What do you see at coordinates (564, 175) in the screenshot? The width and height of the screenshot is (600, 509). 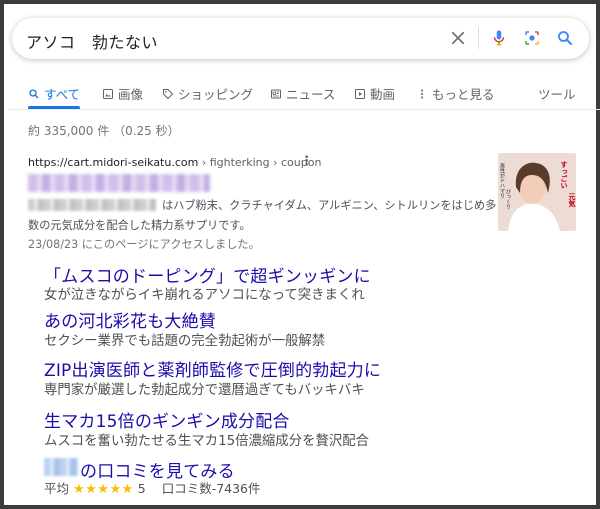 I see `svg-text: すっごい` at bounding box center [564, 175].